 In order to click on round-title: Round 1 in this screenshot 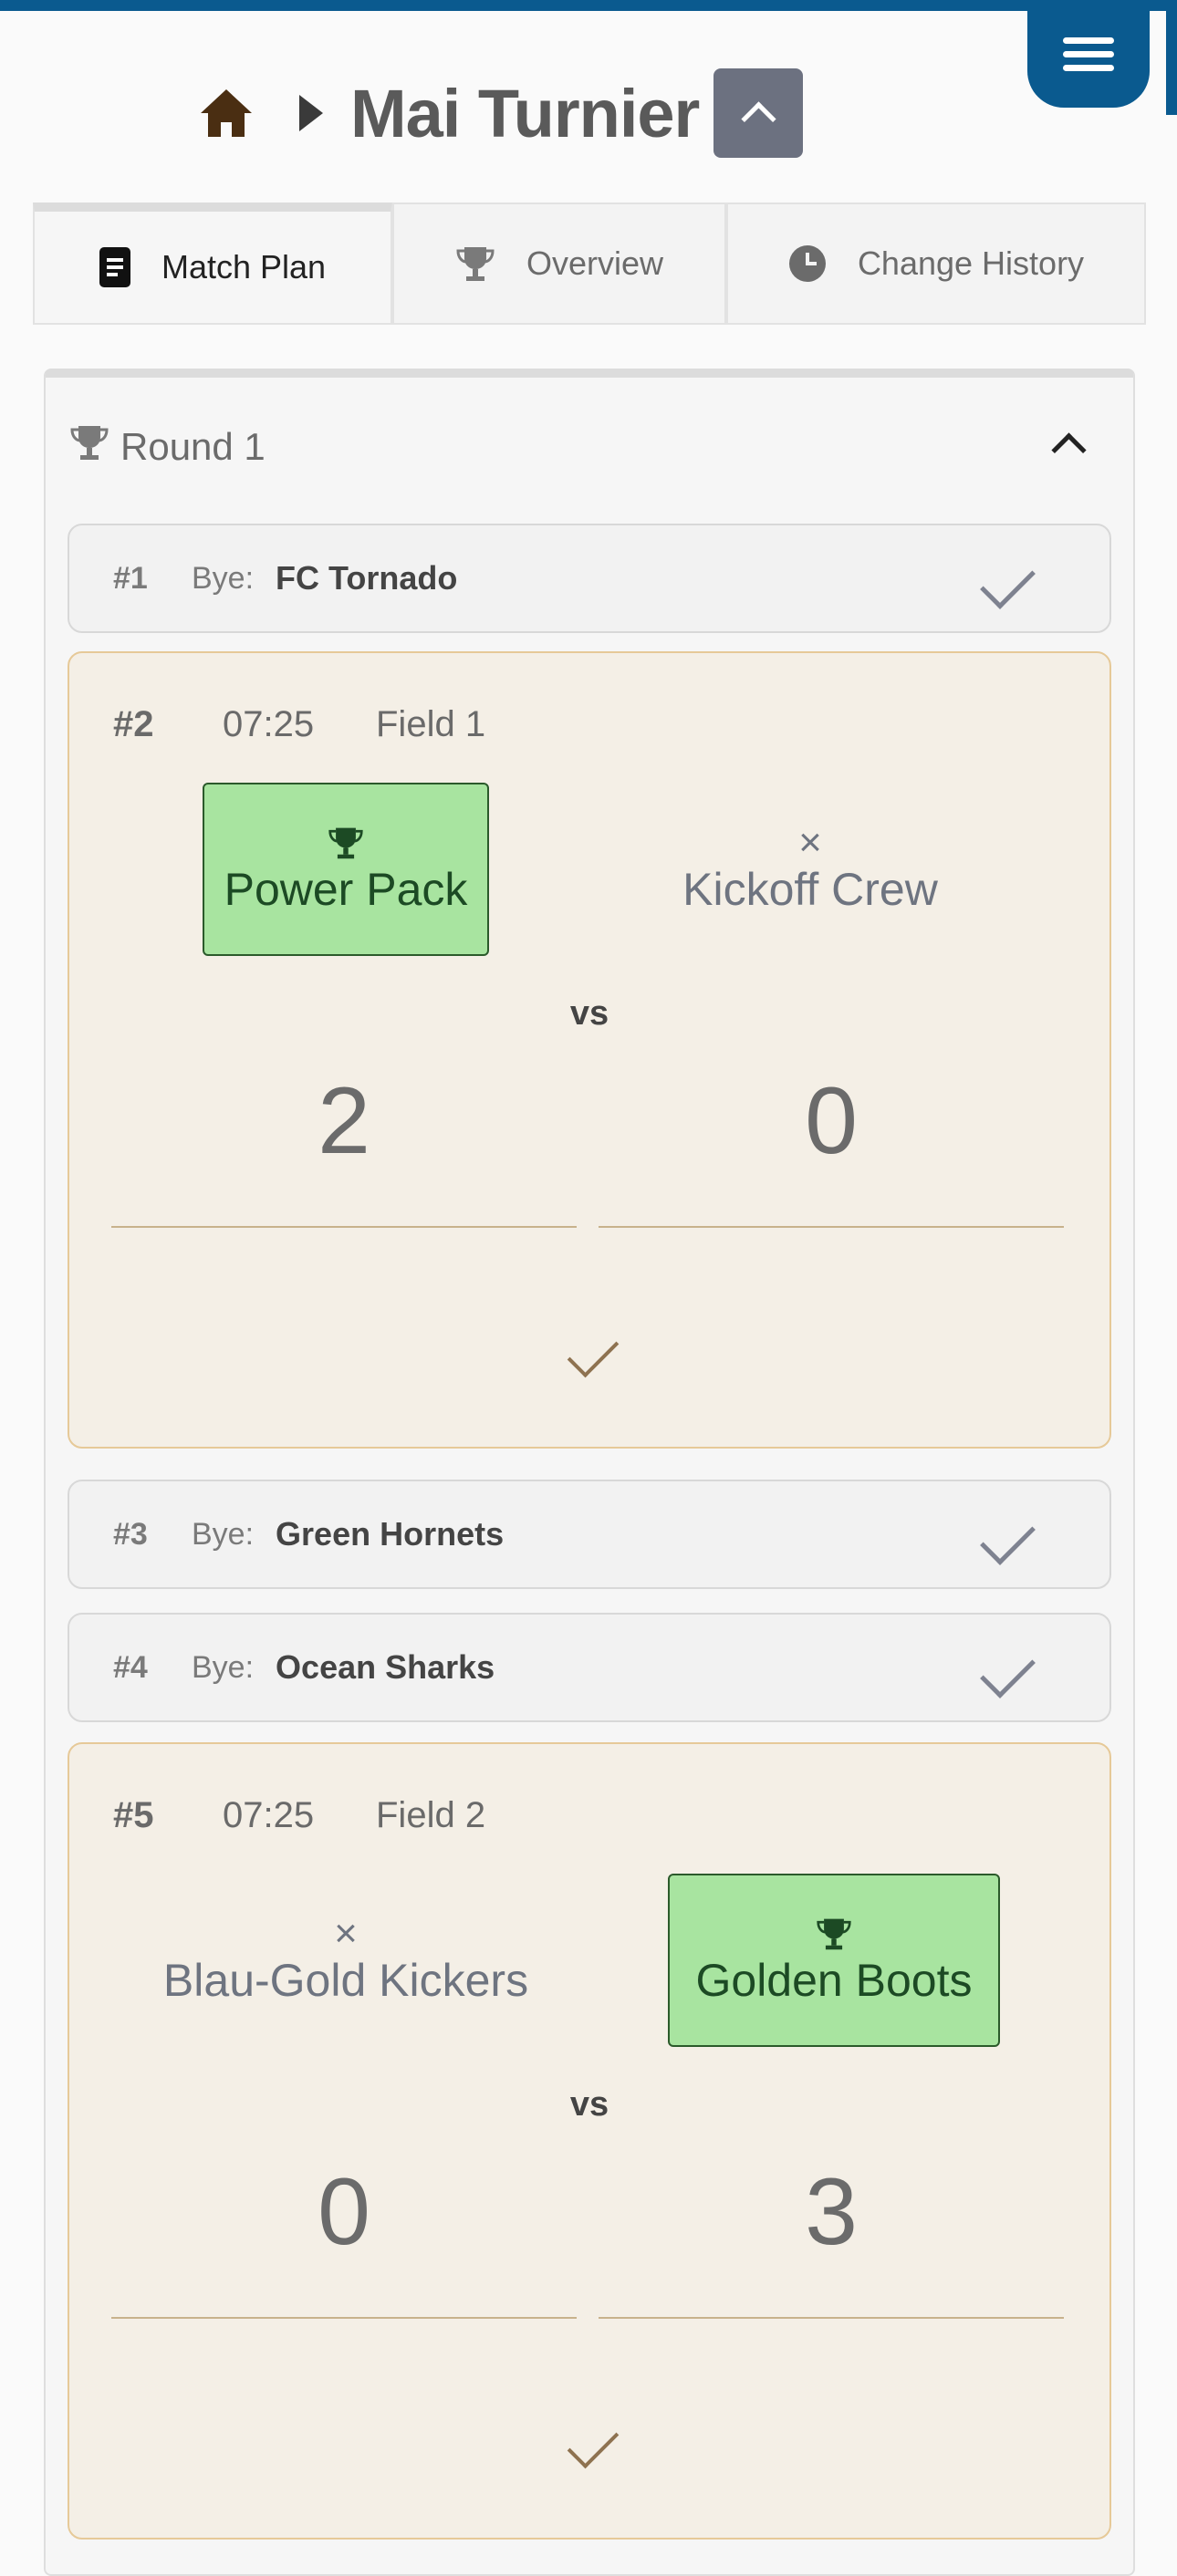, I will do `click(193, 446)`.